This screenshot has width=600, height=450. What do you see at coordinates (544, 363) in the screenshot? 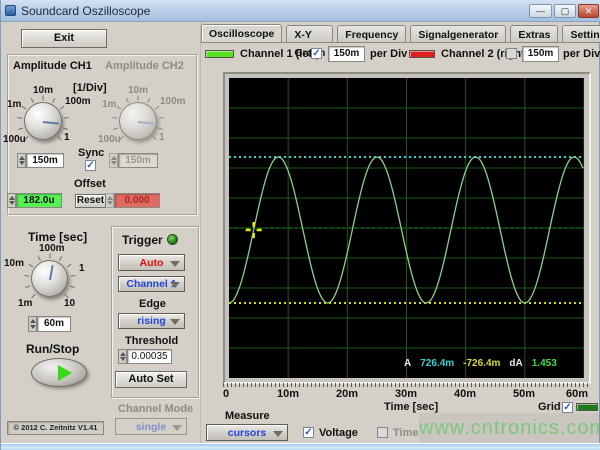
I see `measurement-da-value: 1.453` at bounding box center [544, 363].